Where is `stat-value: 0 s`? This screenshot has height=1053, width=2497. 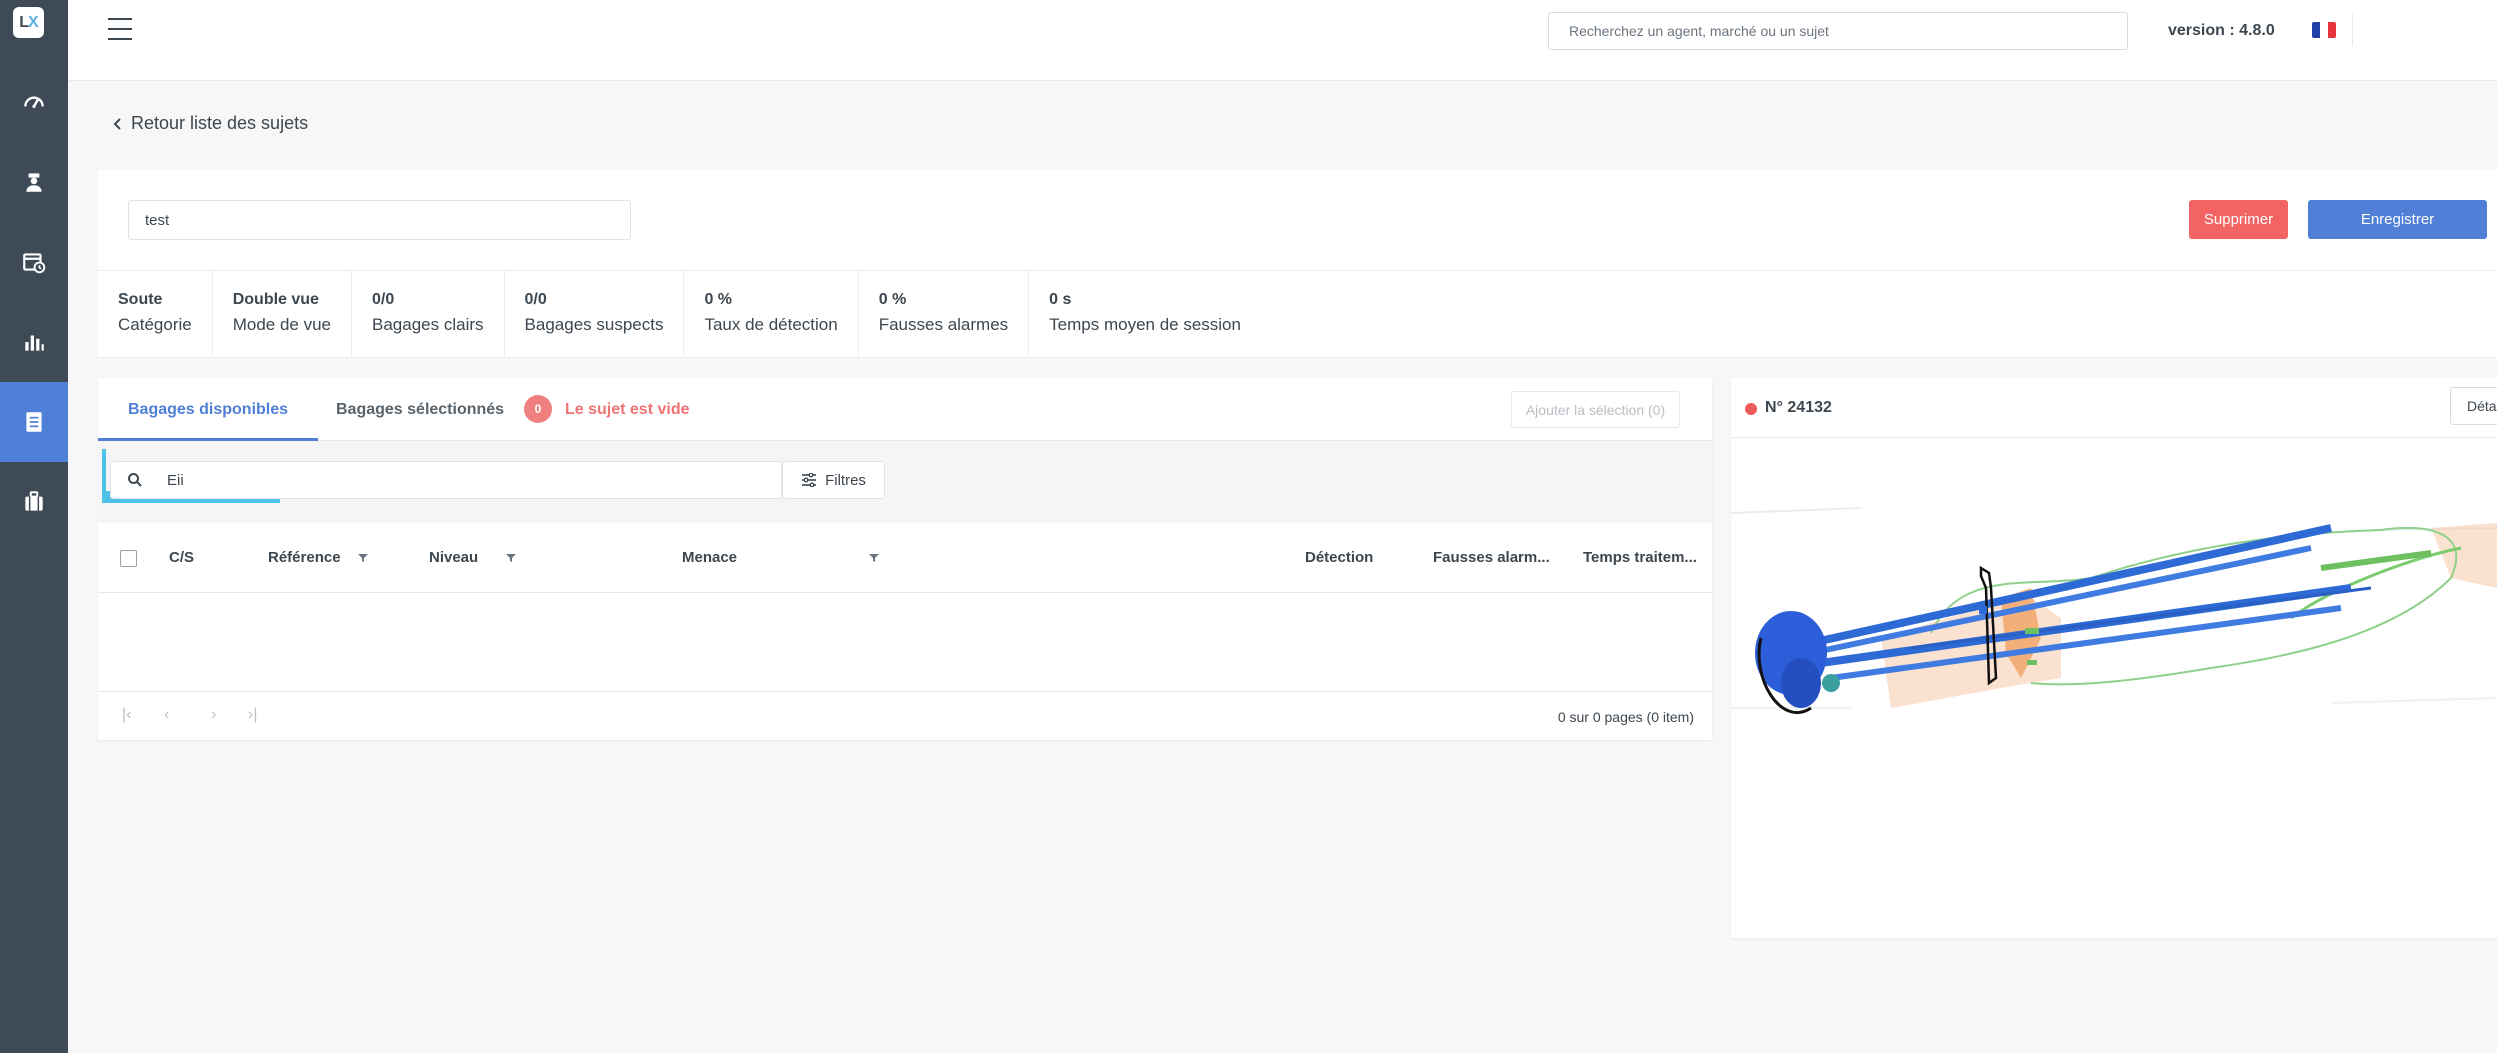 stat-value: 0 s is located at coordinates (1060, 299).